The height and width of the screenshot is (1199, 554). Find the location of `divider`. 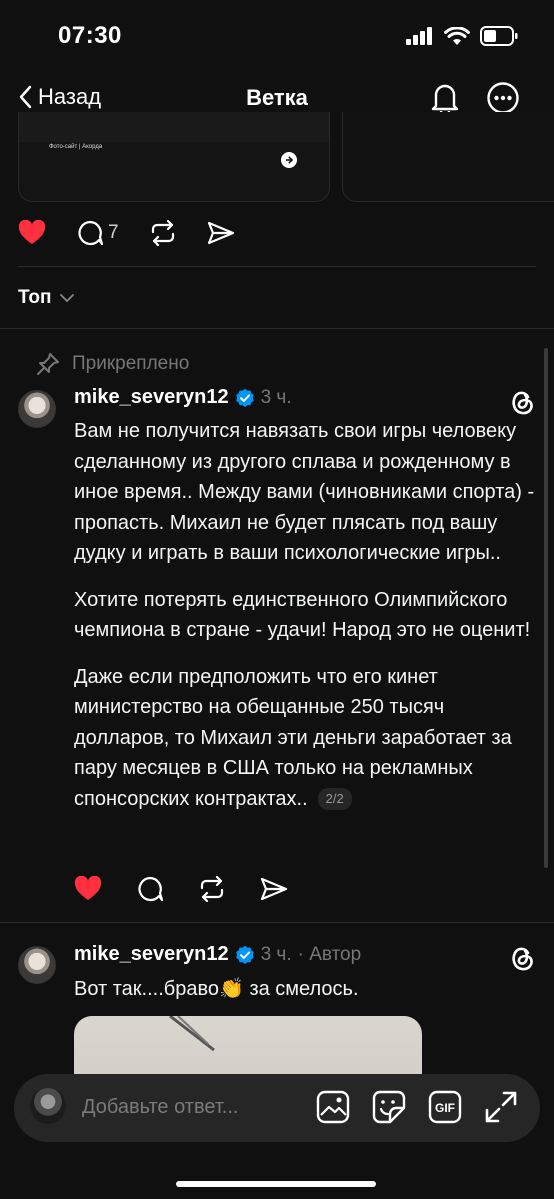

divider is located at coordinates (277, 266).